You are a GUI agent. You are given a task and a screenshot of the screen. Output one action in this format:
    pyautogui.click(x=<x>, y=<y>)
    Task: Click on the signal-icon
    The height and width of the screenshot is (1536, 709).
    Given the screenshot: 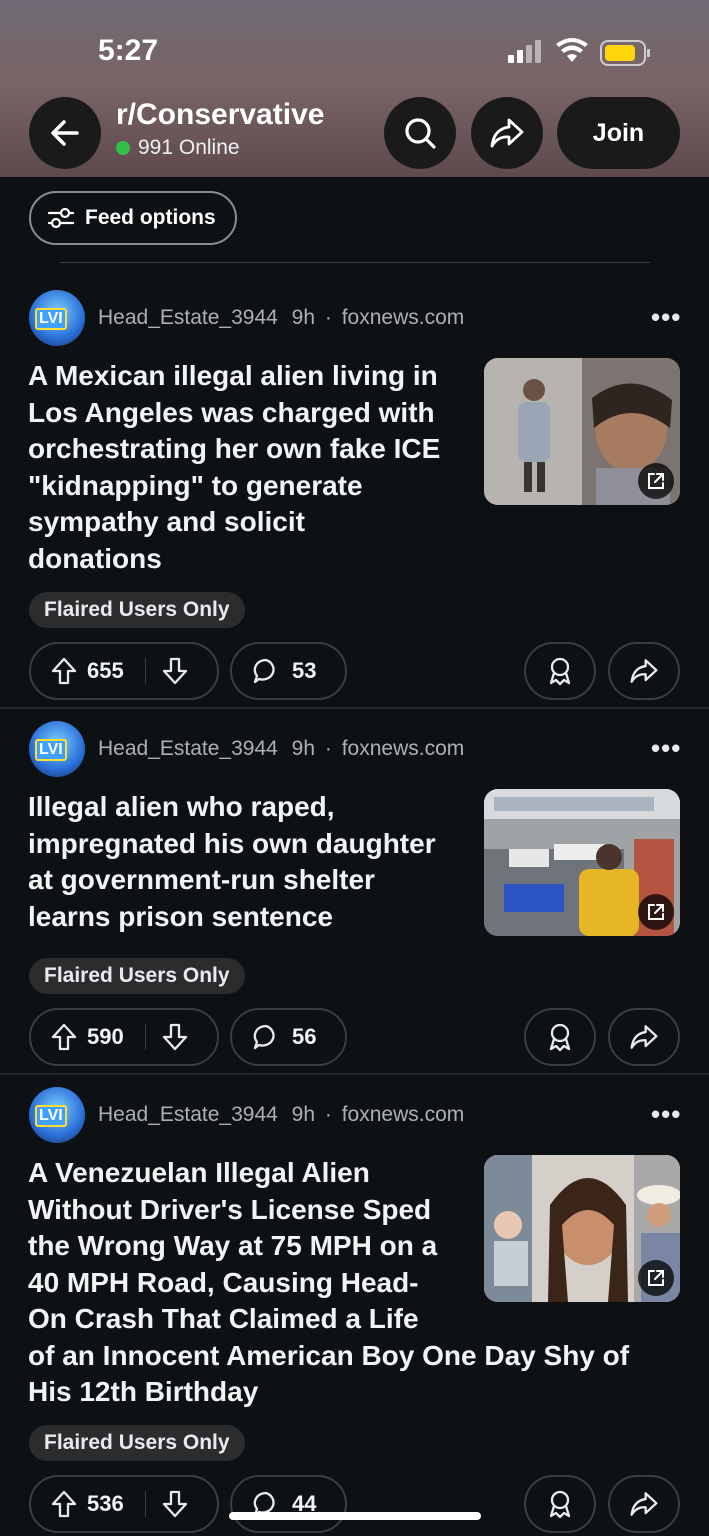 What is the action you would take?
    pyautogui.click(x=524, y=51)
    